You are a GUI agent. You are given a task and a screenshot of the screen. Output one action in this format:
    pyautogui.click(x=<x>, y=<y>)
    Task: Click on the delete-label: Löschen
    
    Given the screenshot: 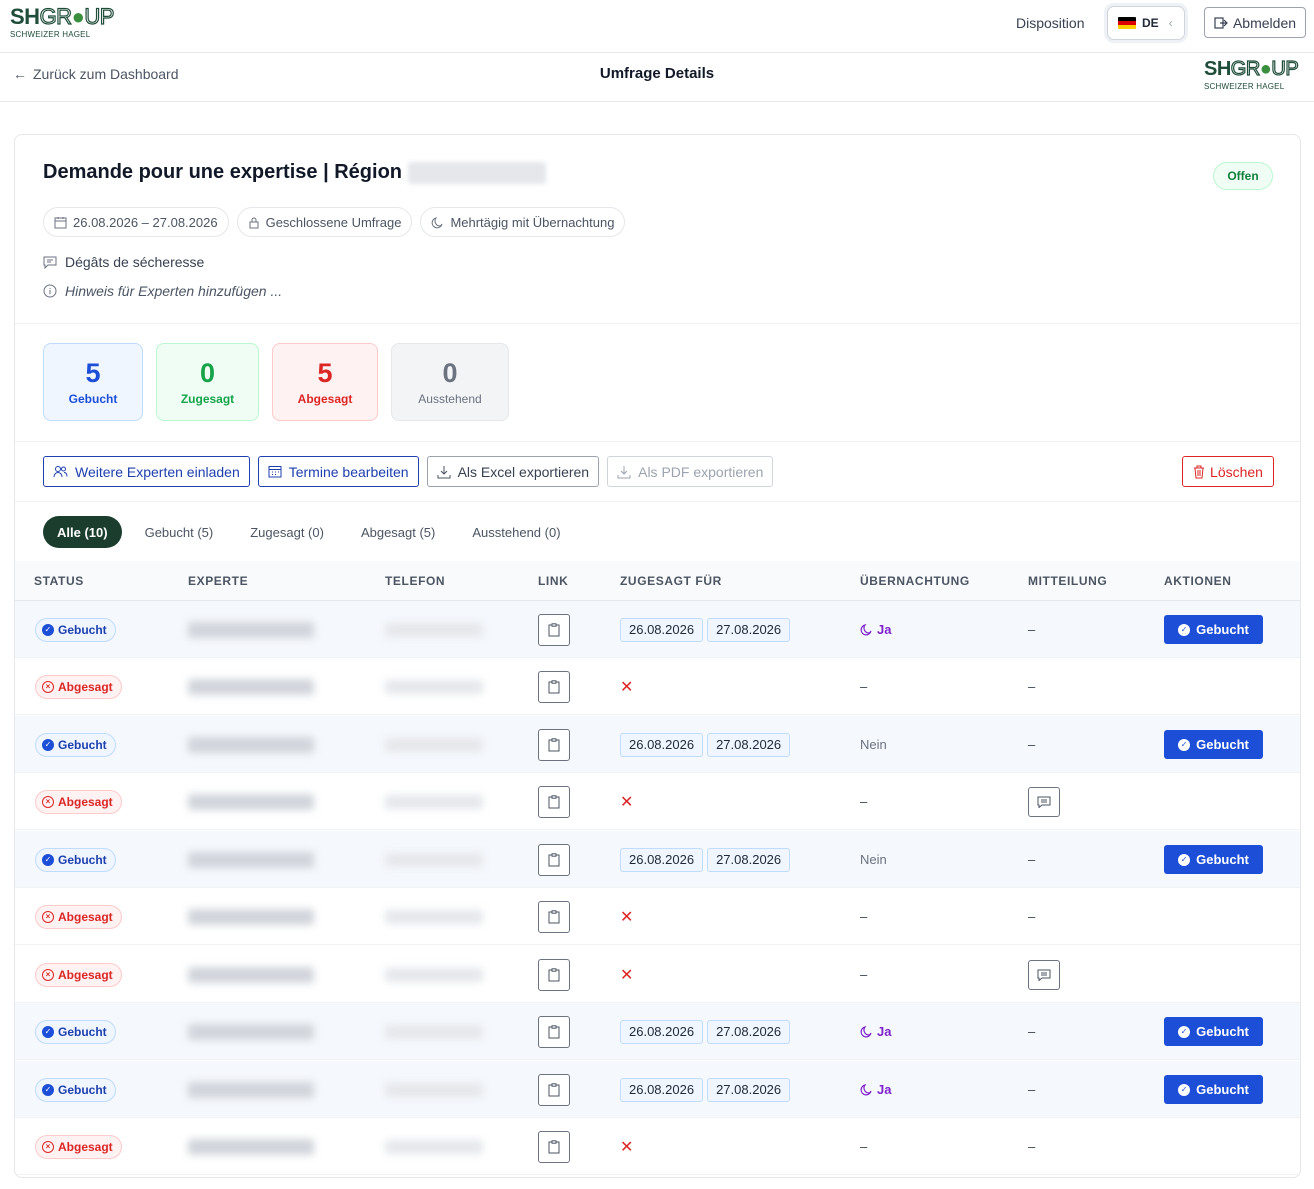 What is the action you would take?
    pyautogui.click(x=1236, y=471)
    